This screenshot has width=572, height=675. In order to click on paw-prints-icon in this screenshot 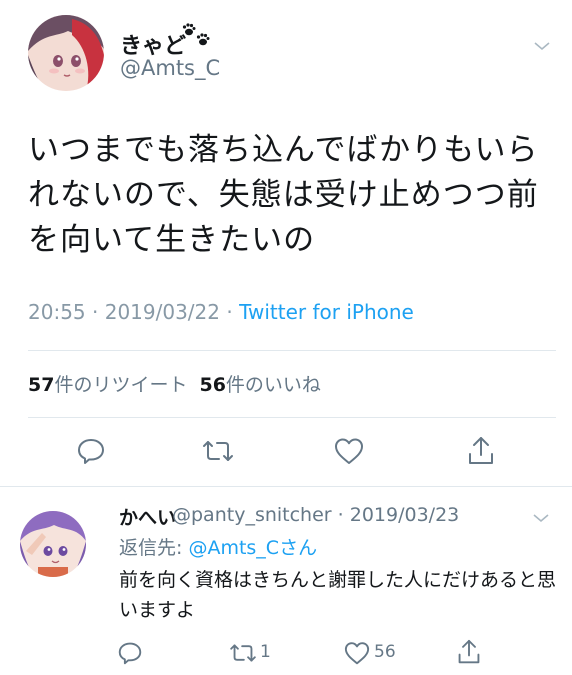, I will do `click(196, 35)`.